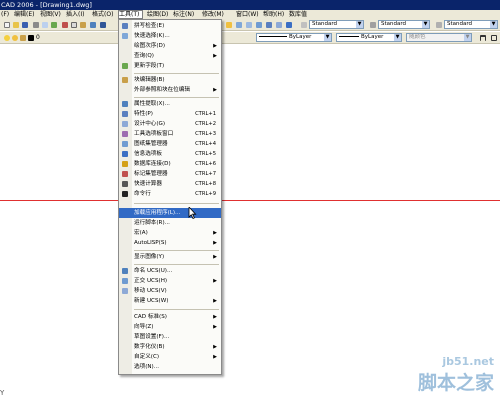 This screenshot has height=401, width=500. I want to click on design-center-icon, so click(125, 124).